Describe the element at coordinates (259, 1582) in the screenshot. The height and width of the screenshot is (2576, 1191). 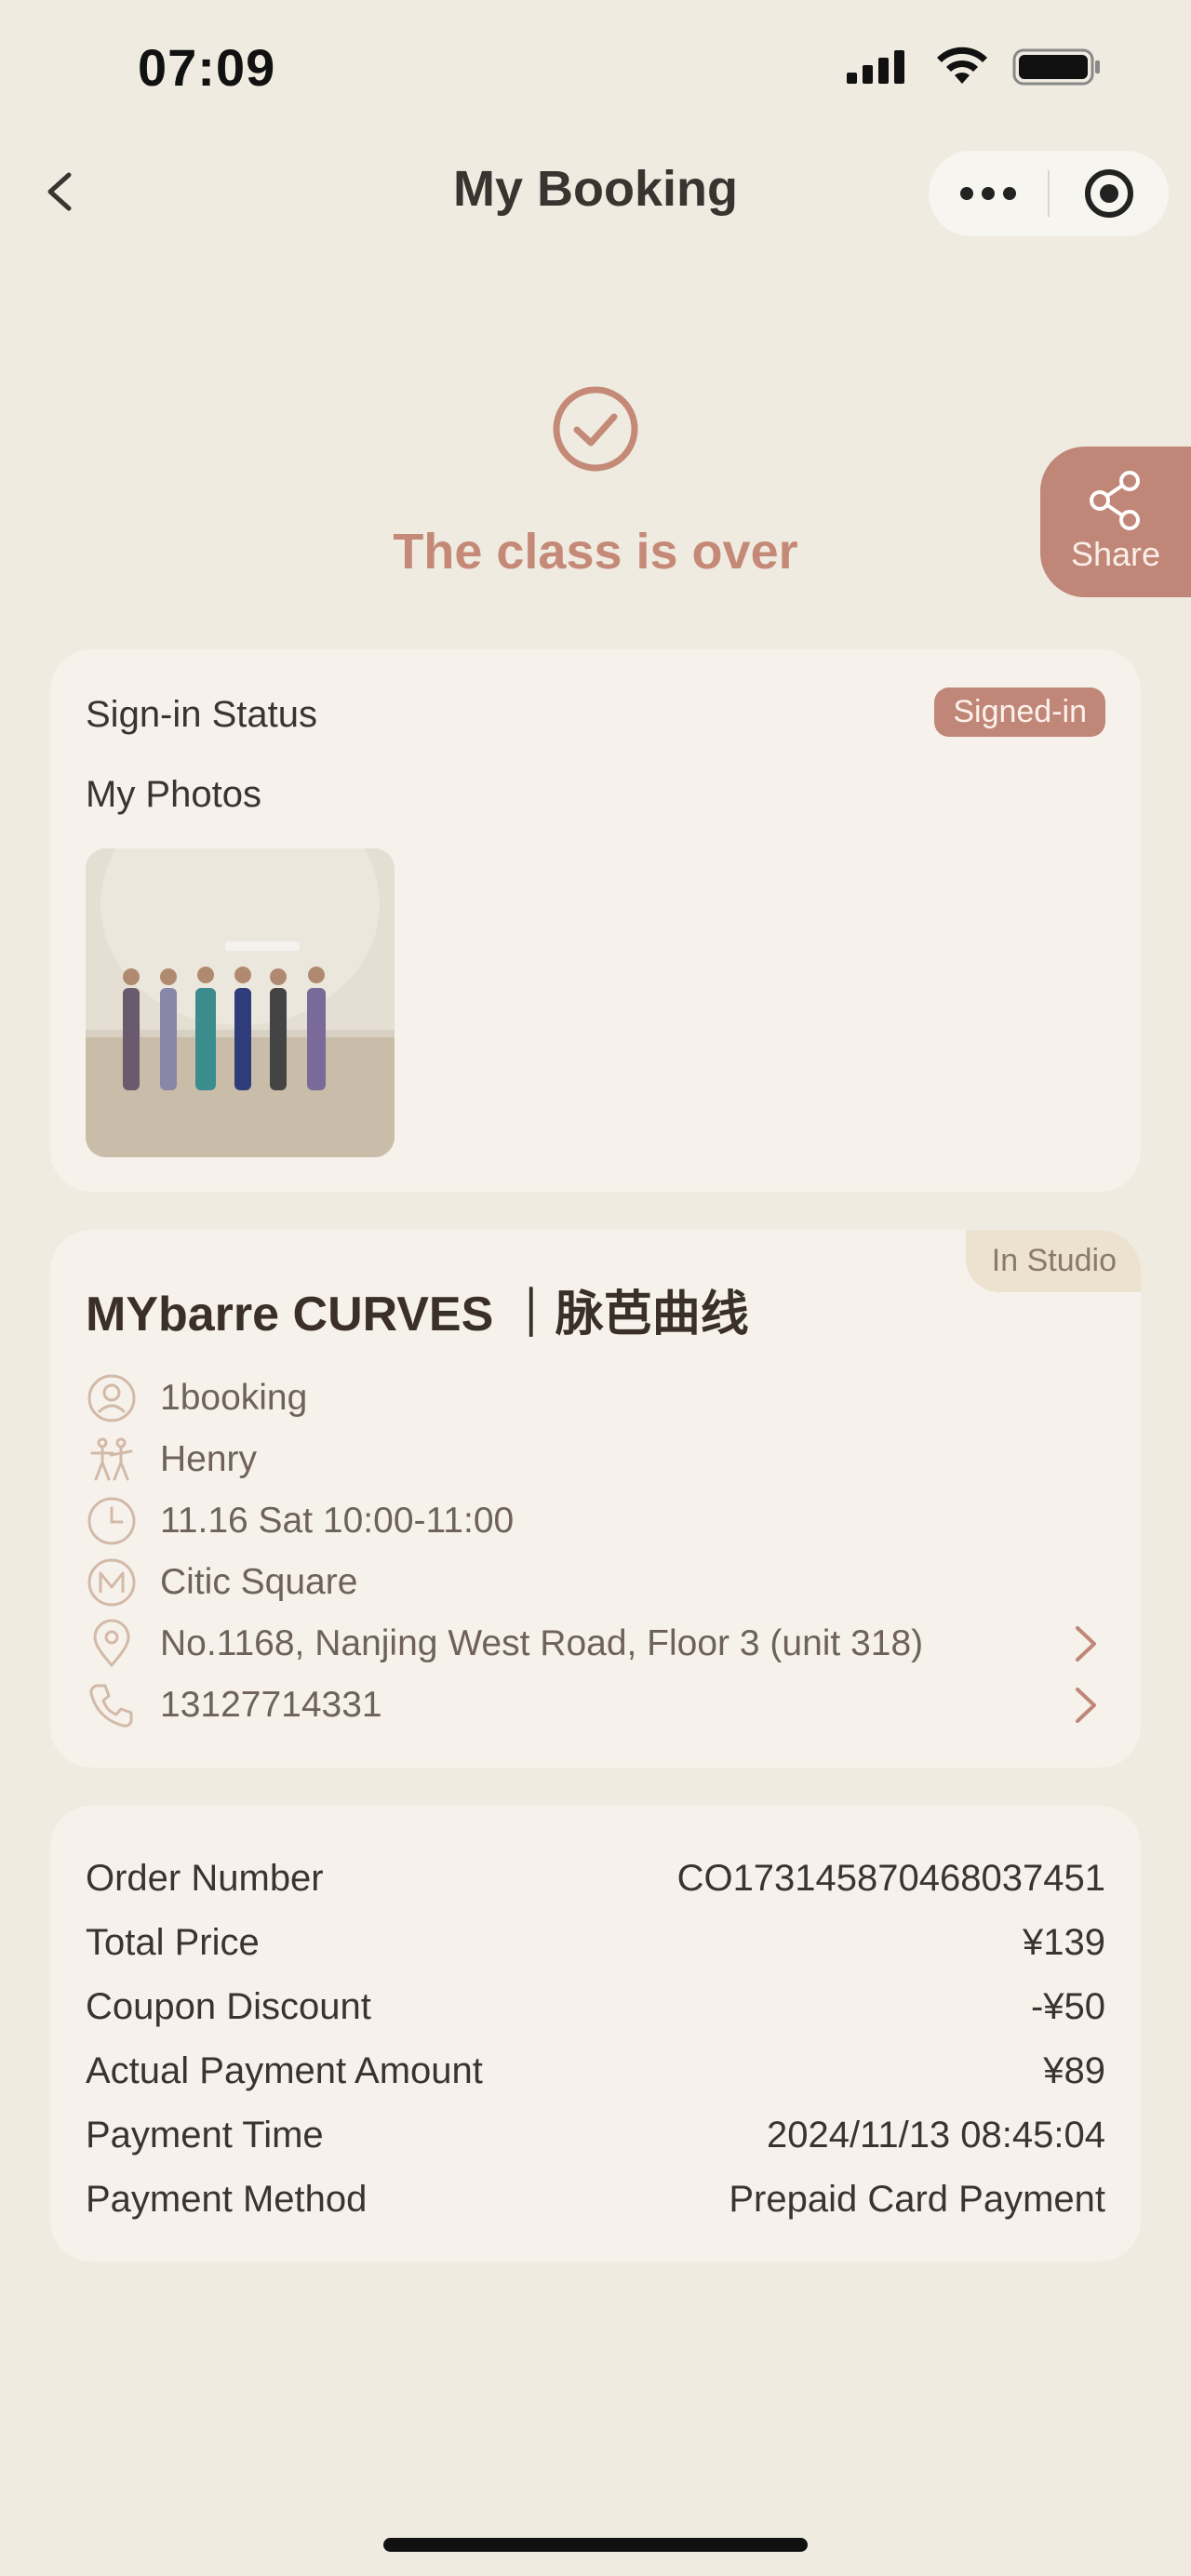
I see `studio-name: Citic Square` at that location.